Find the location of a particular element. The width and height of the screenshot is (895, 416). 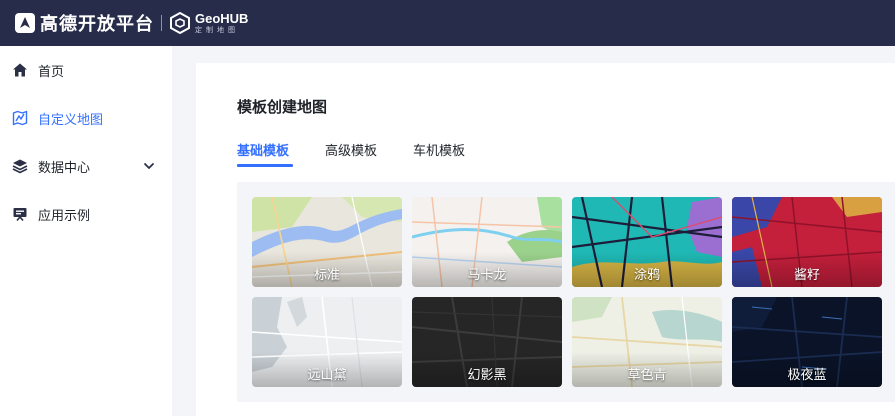

sidebar-item-data-center: 数据中心 is located at coordinates (86, 166).